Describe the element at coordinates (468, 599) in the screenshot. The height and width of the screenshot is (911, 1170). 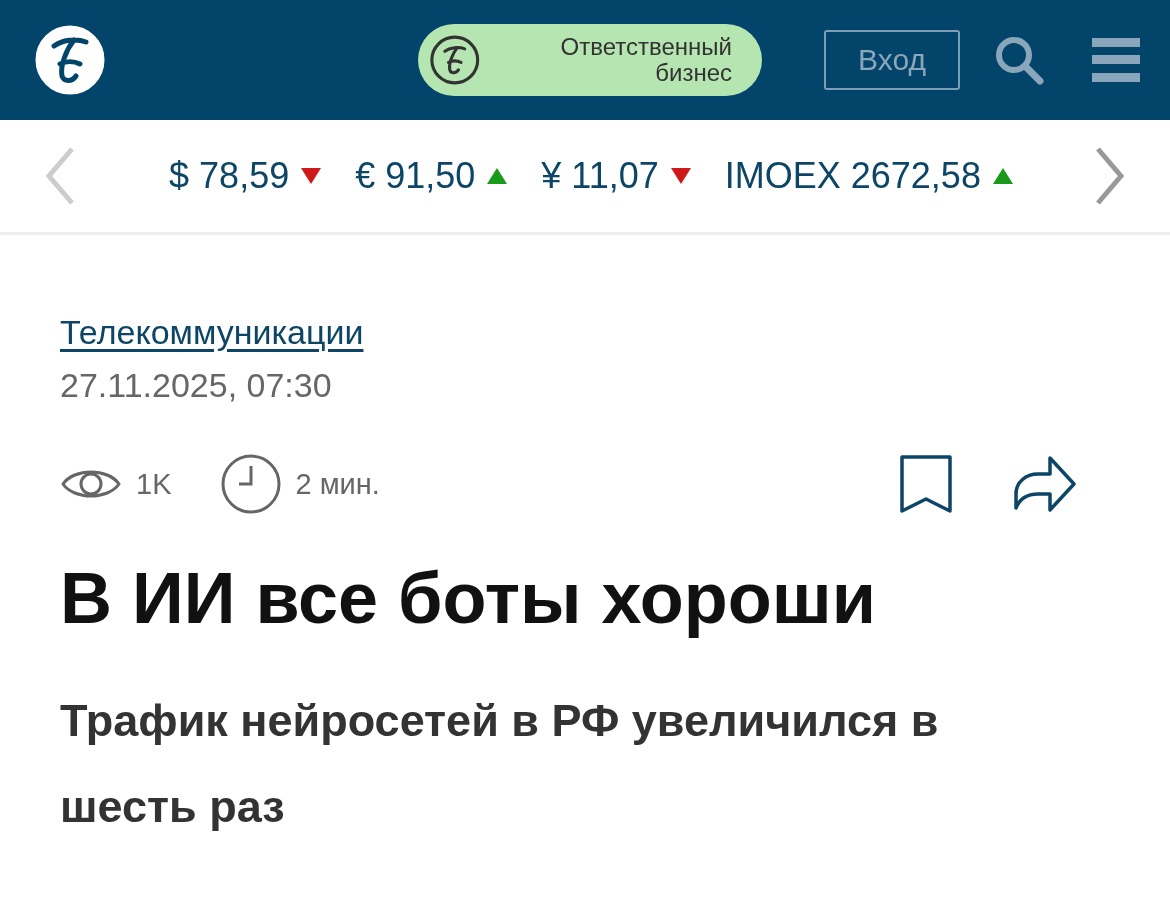
I see `article-title: В ИИ все боты хороши` at that location.